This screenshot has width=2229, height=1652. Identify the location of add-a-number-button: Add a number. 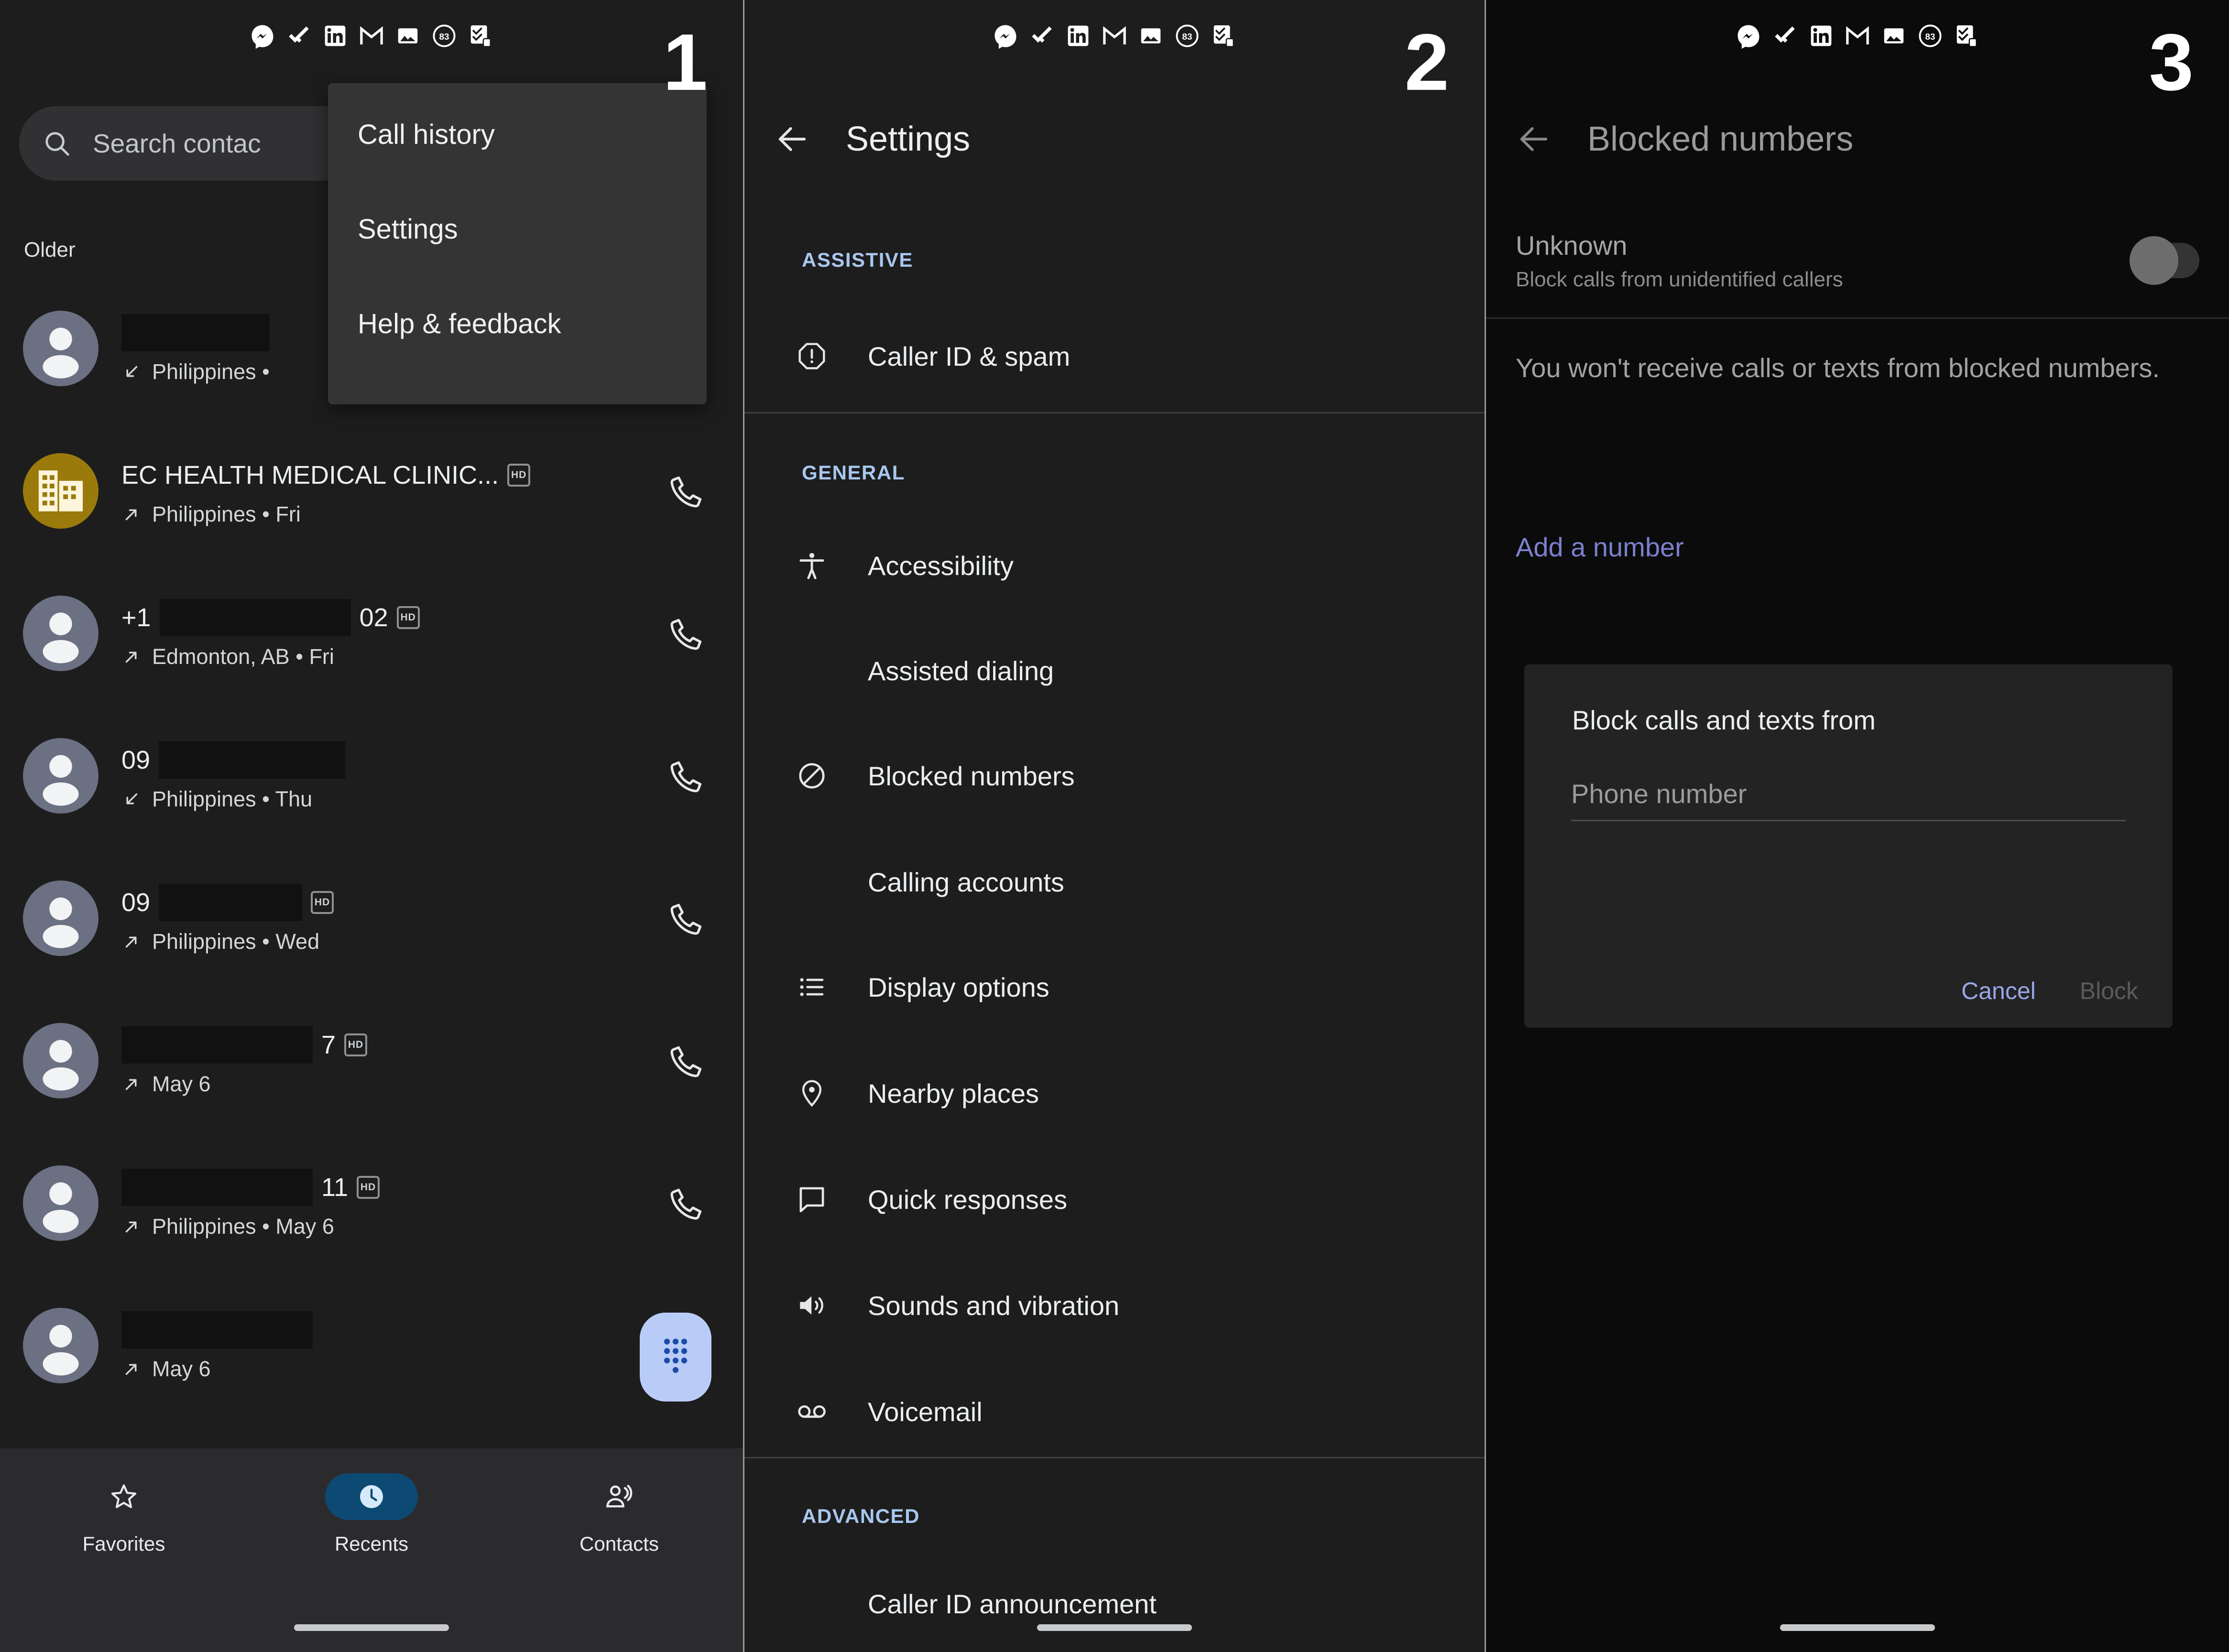
(1600, 547).